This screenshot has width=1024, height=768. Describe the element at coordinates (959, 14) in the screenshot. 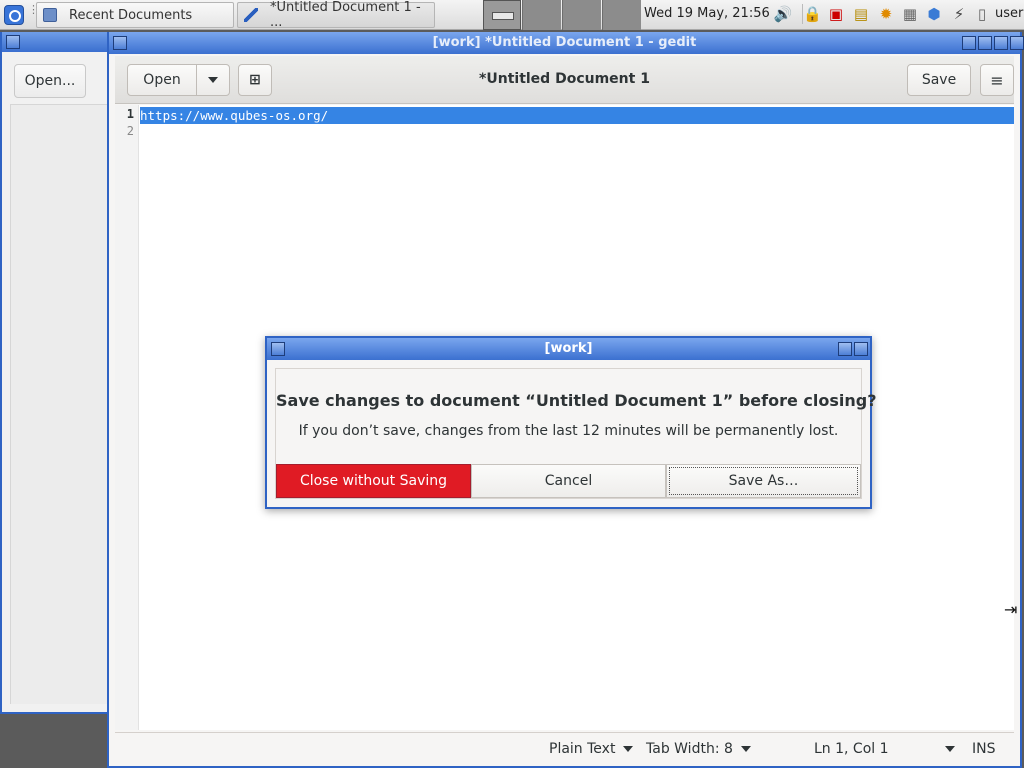

I see `devices-icon: ⚡` at that location.